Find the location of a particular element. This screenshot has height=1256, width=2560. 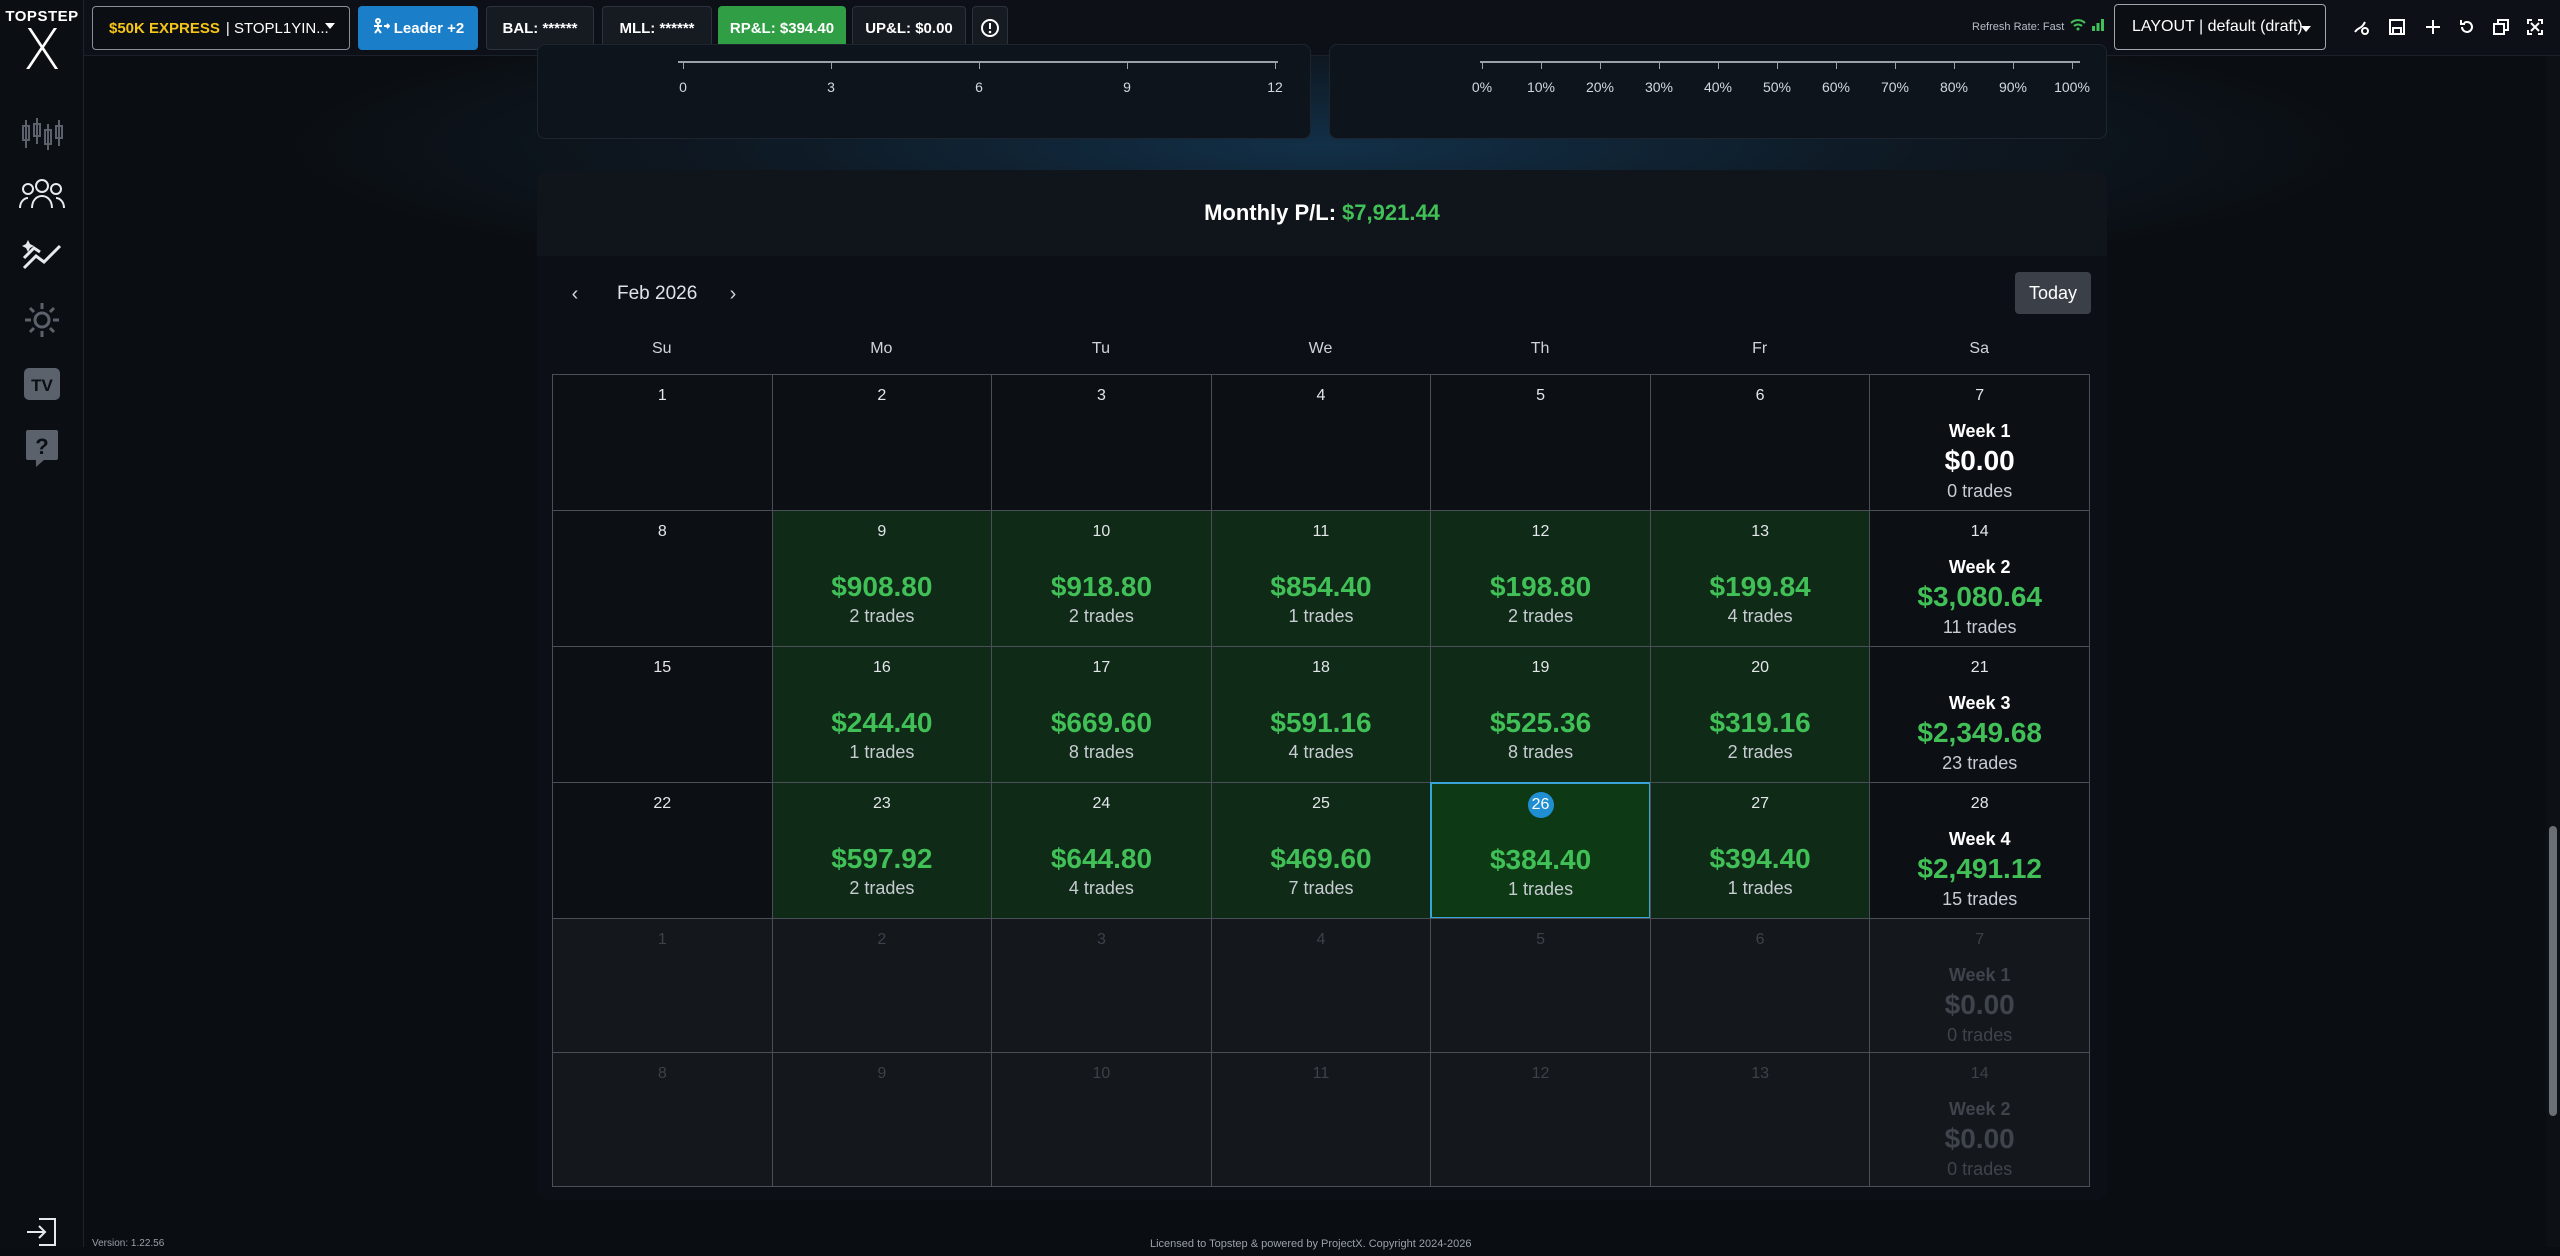

chevron-right-icon: › is located at coordinates (733, 294).